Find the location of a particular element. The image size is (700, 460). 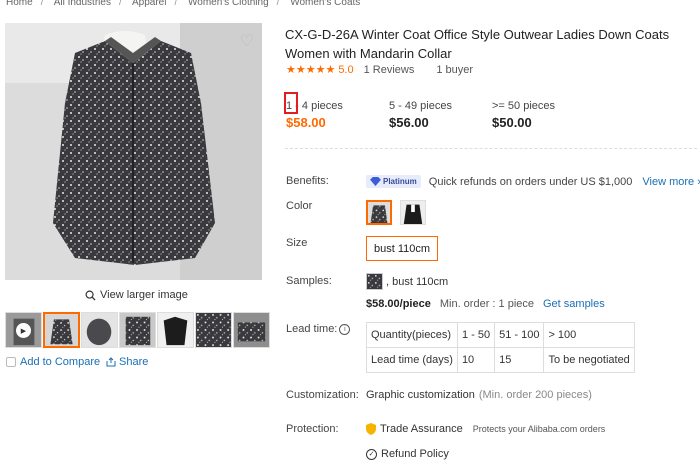

buyer-count: 1 buyer is located at coordinates (455, 69).